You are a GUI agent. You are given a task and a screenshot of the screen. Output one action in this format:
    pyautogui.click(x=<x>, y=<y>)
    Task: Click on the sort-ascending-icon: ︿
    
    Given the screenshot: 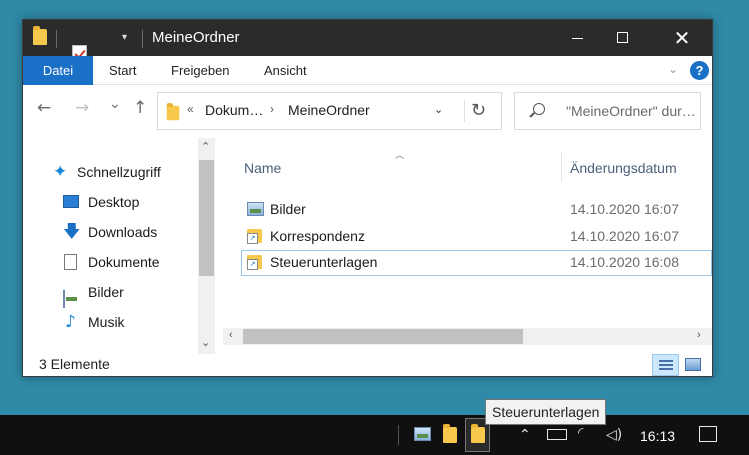 What is the action you would take?
    pyautogui.click(x=400, y=155)
    